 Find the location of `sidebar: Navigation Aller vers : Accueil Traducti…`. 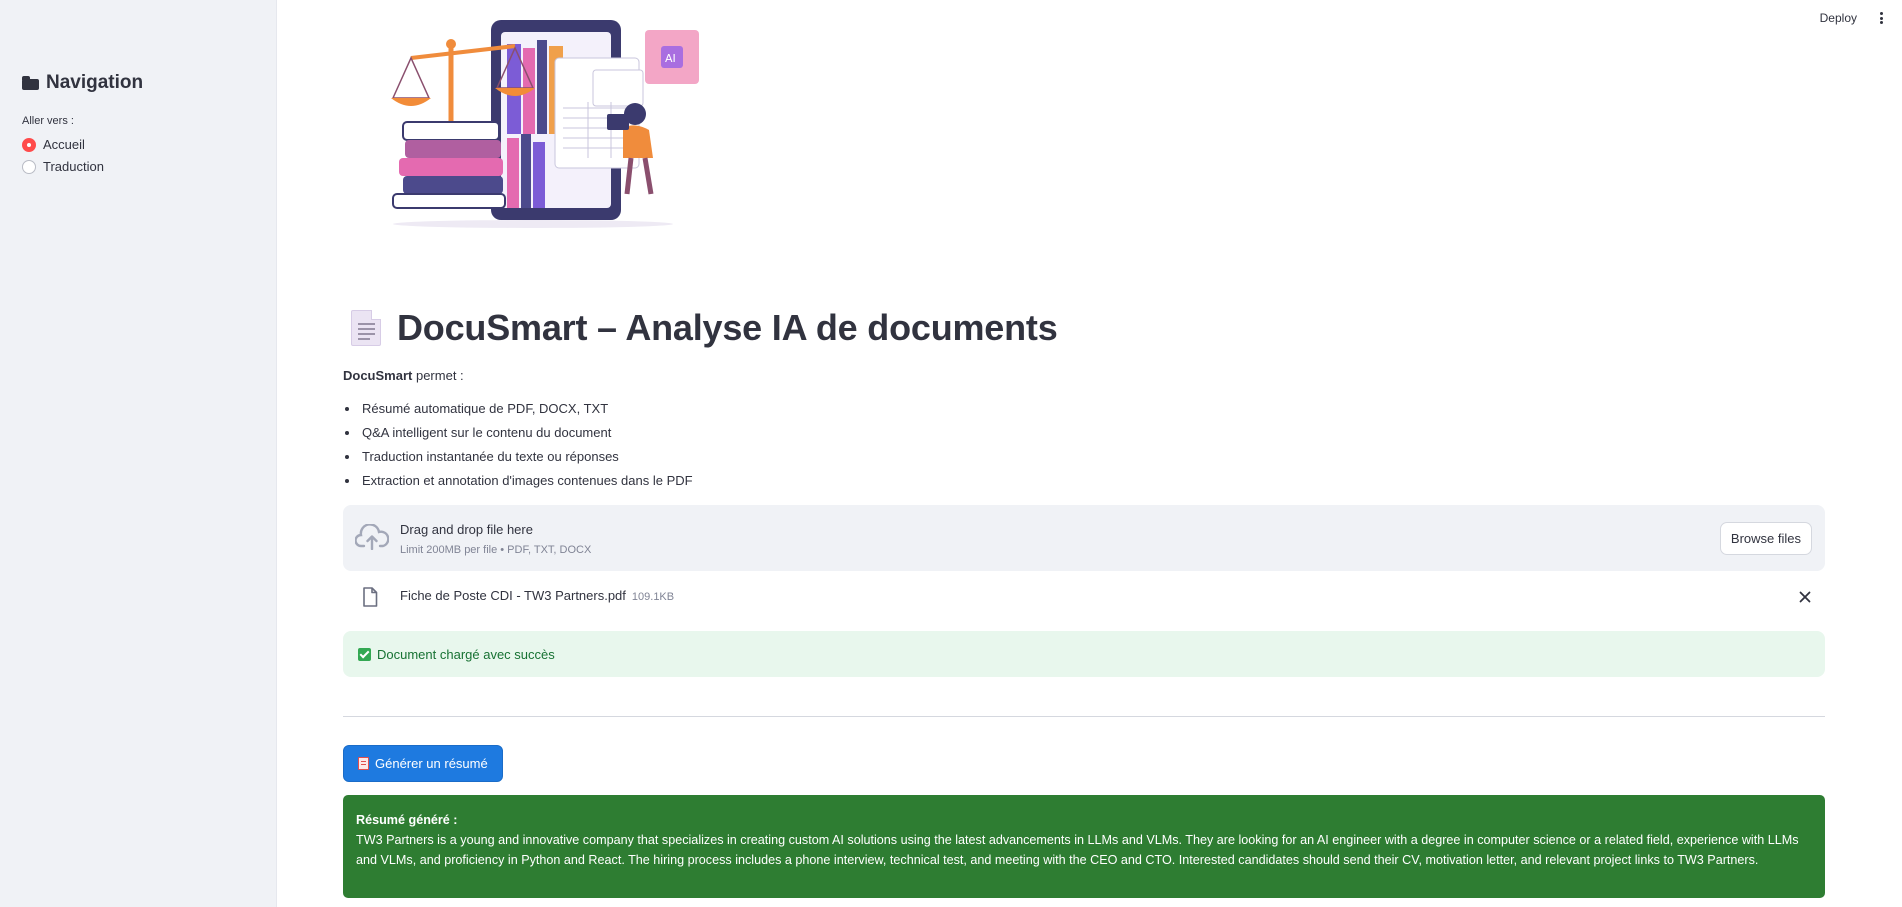

sidebar: Navigation Aller vers : Accueil Traducti… is located at coordinates (138, 453).